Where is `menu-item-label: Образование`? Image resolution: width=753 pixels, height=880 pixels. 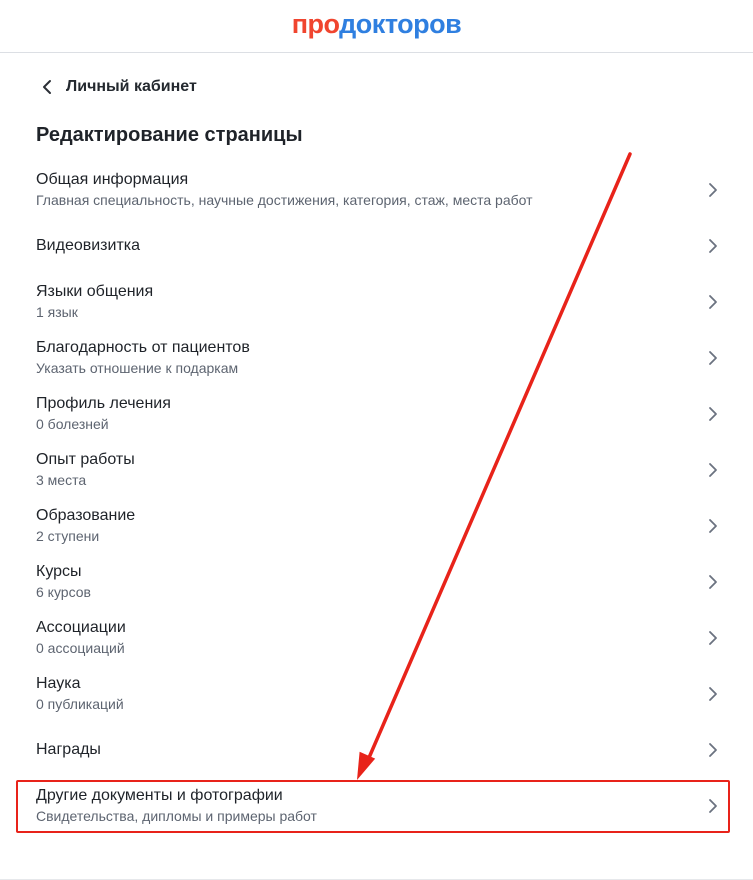 menu-item-label: Образование is located at coordinates (86, 515).